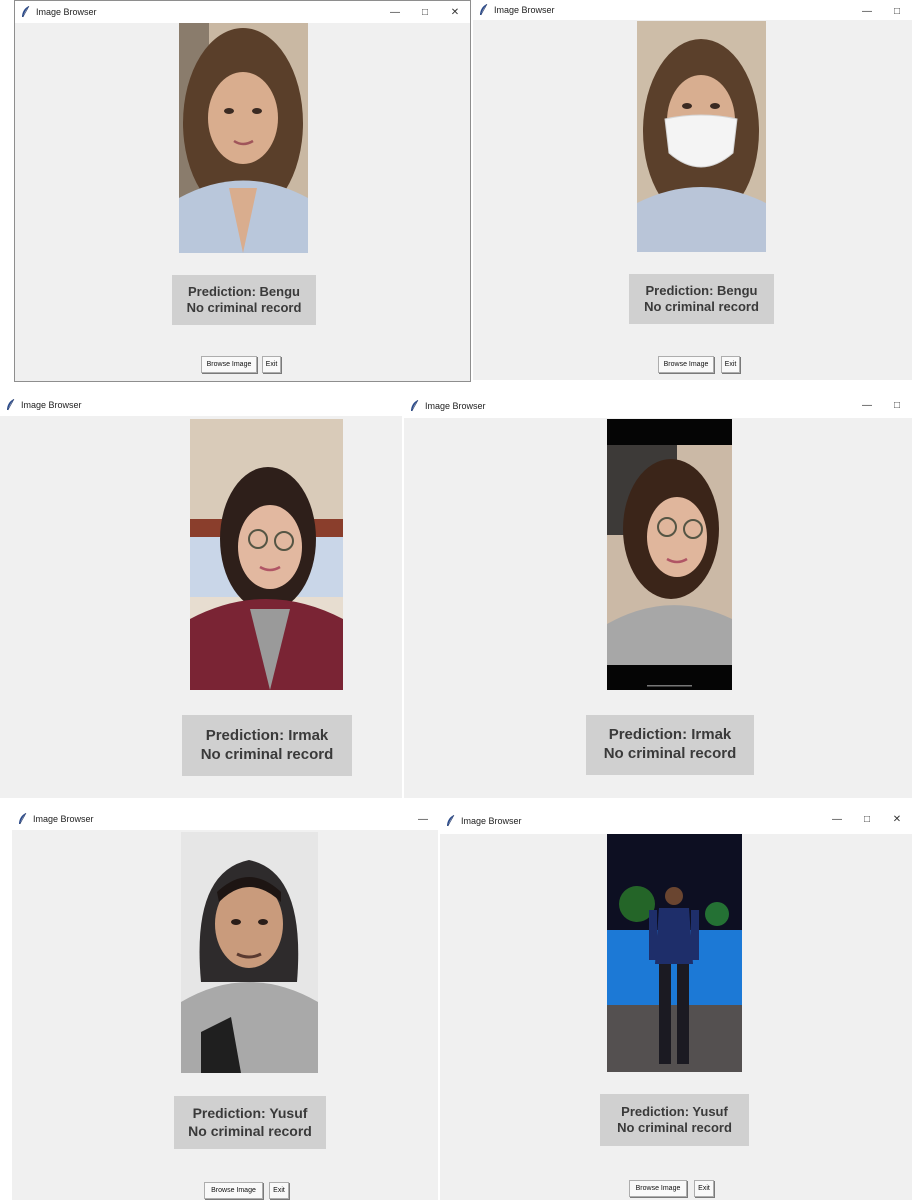 The width and height of the screenshot is (912, 1200). I want to click on title-bar: Image Browser —, so click(225, 819).